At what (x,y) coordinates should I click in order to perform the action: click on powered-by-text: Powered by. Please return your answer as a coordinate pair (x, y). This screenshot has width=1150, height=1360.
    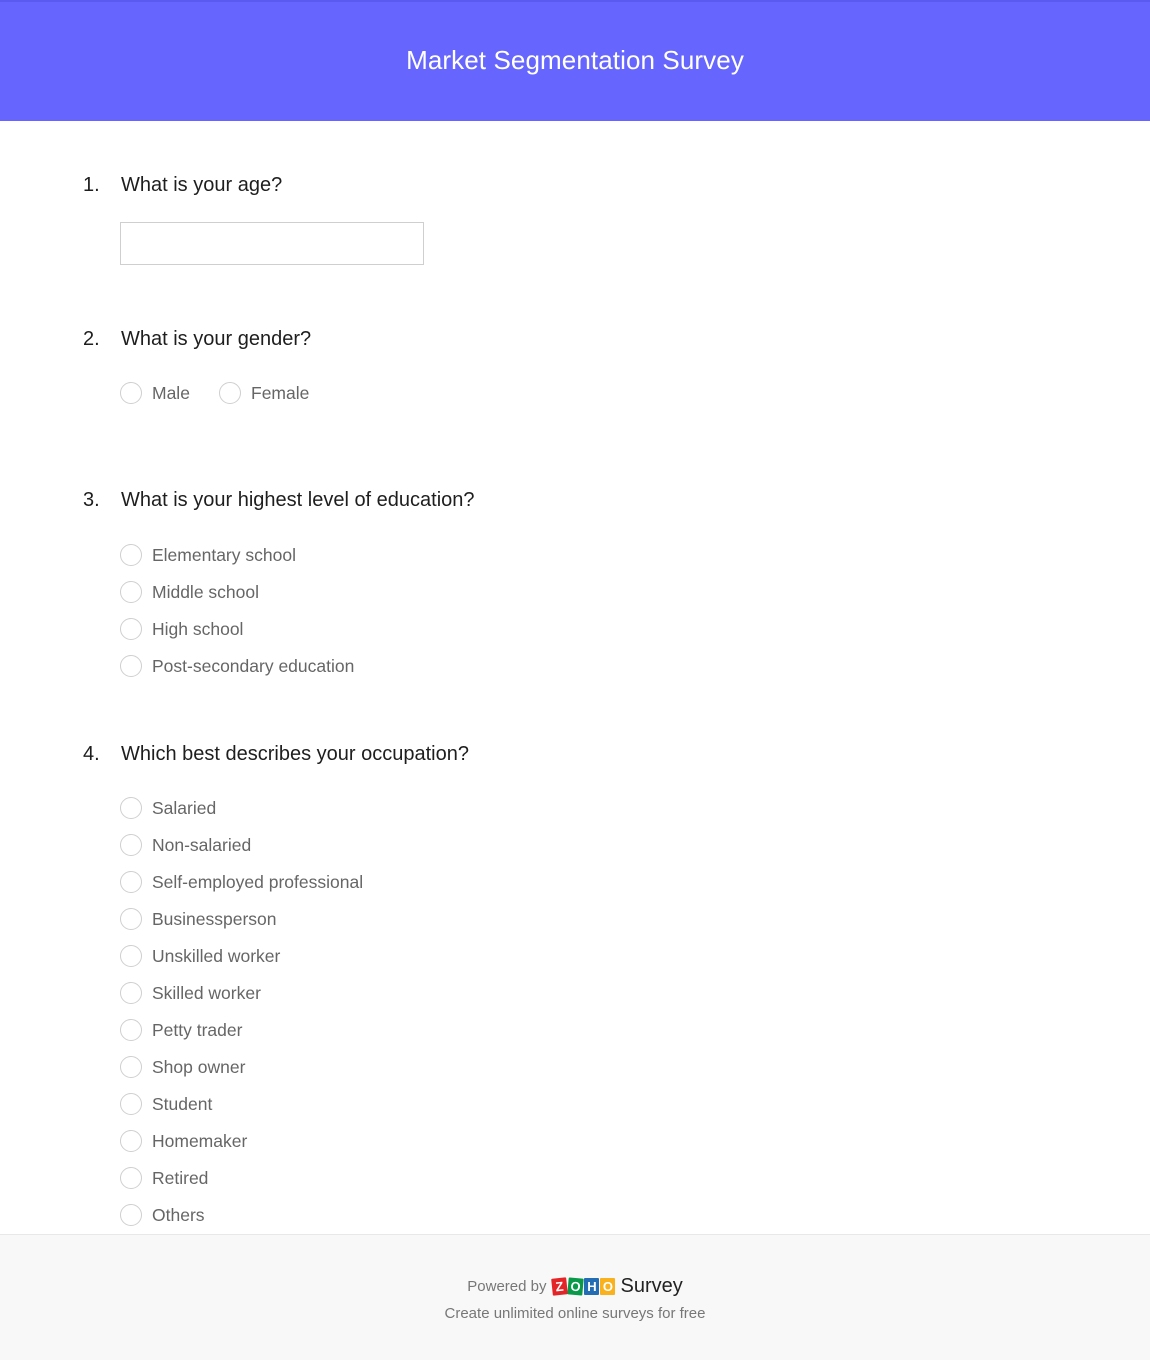
    Looking at the image, I should click on (507, 1286).